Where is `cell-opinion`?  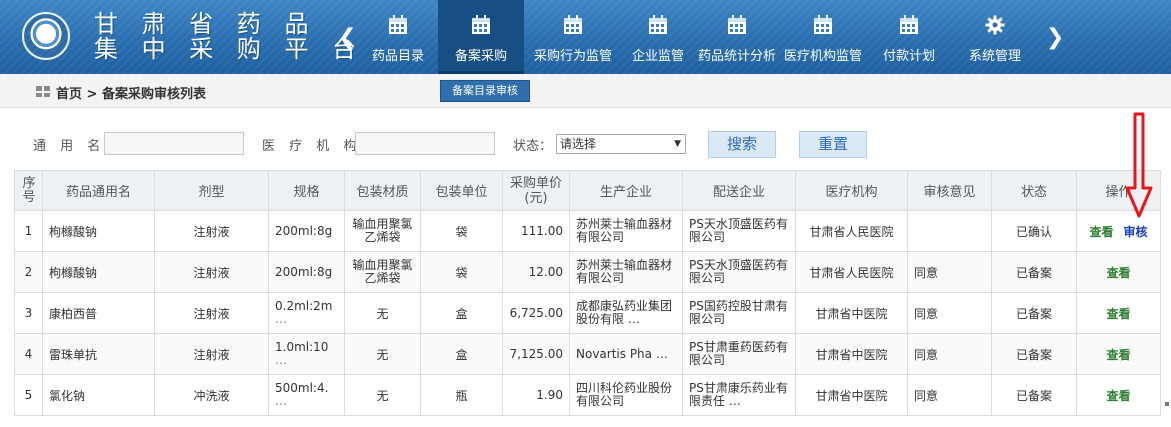
cell-opinion is located at coordinates (949, 231).